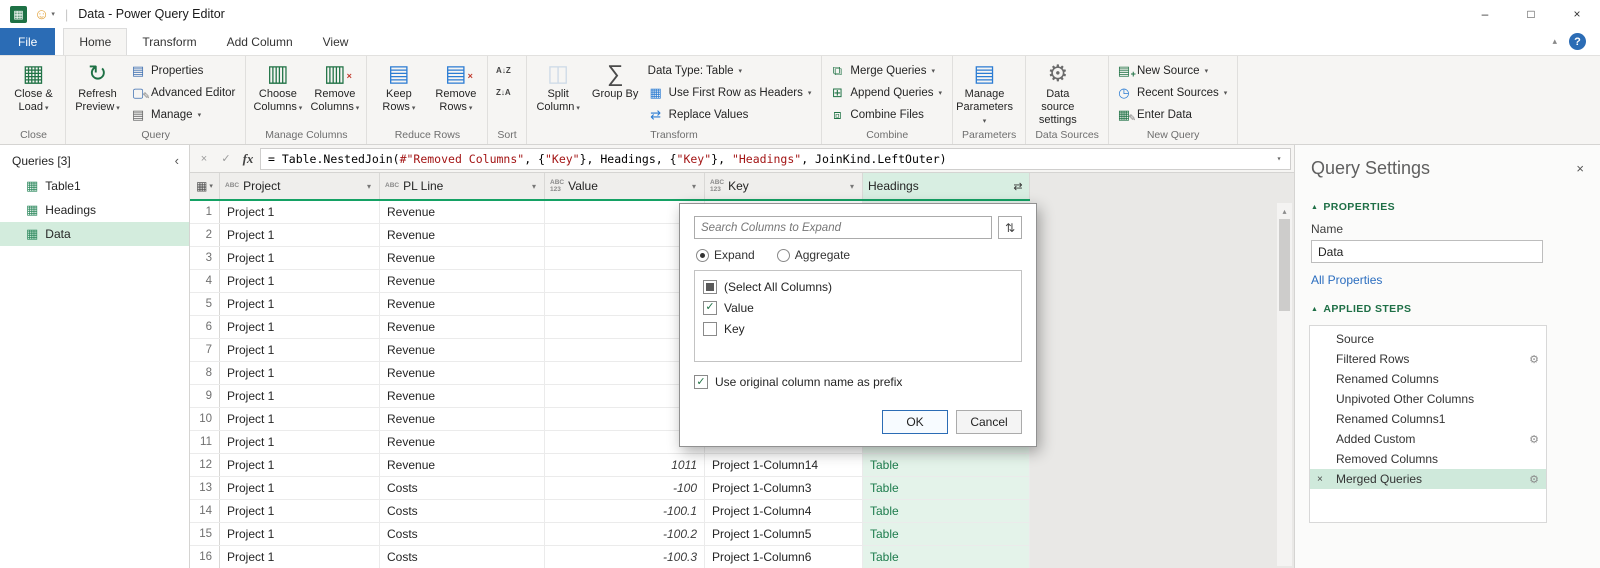 This screenshot has height=568, width=1600. Describe the element at coordinates (205, 419) in the screenshot. I see `row-number: 10` at that location.